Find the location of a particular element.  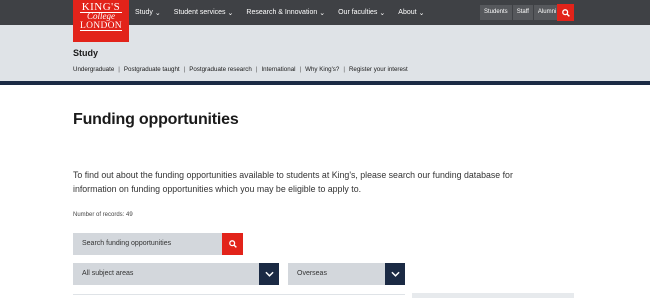

nav-item-label: Our faculties is located at coordinates (358, 12).